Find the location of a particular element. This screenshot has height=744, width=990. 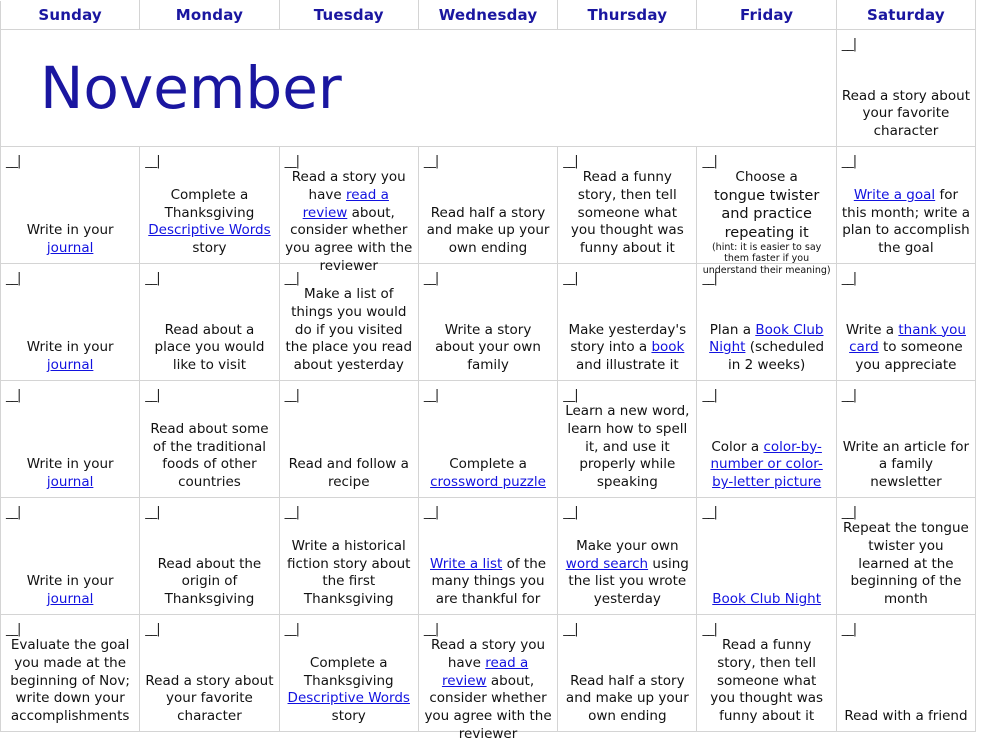

task-link: Write a list is located at coordinates (466, 564).